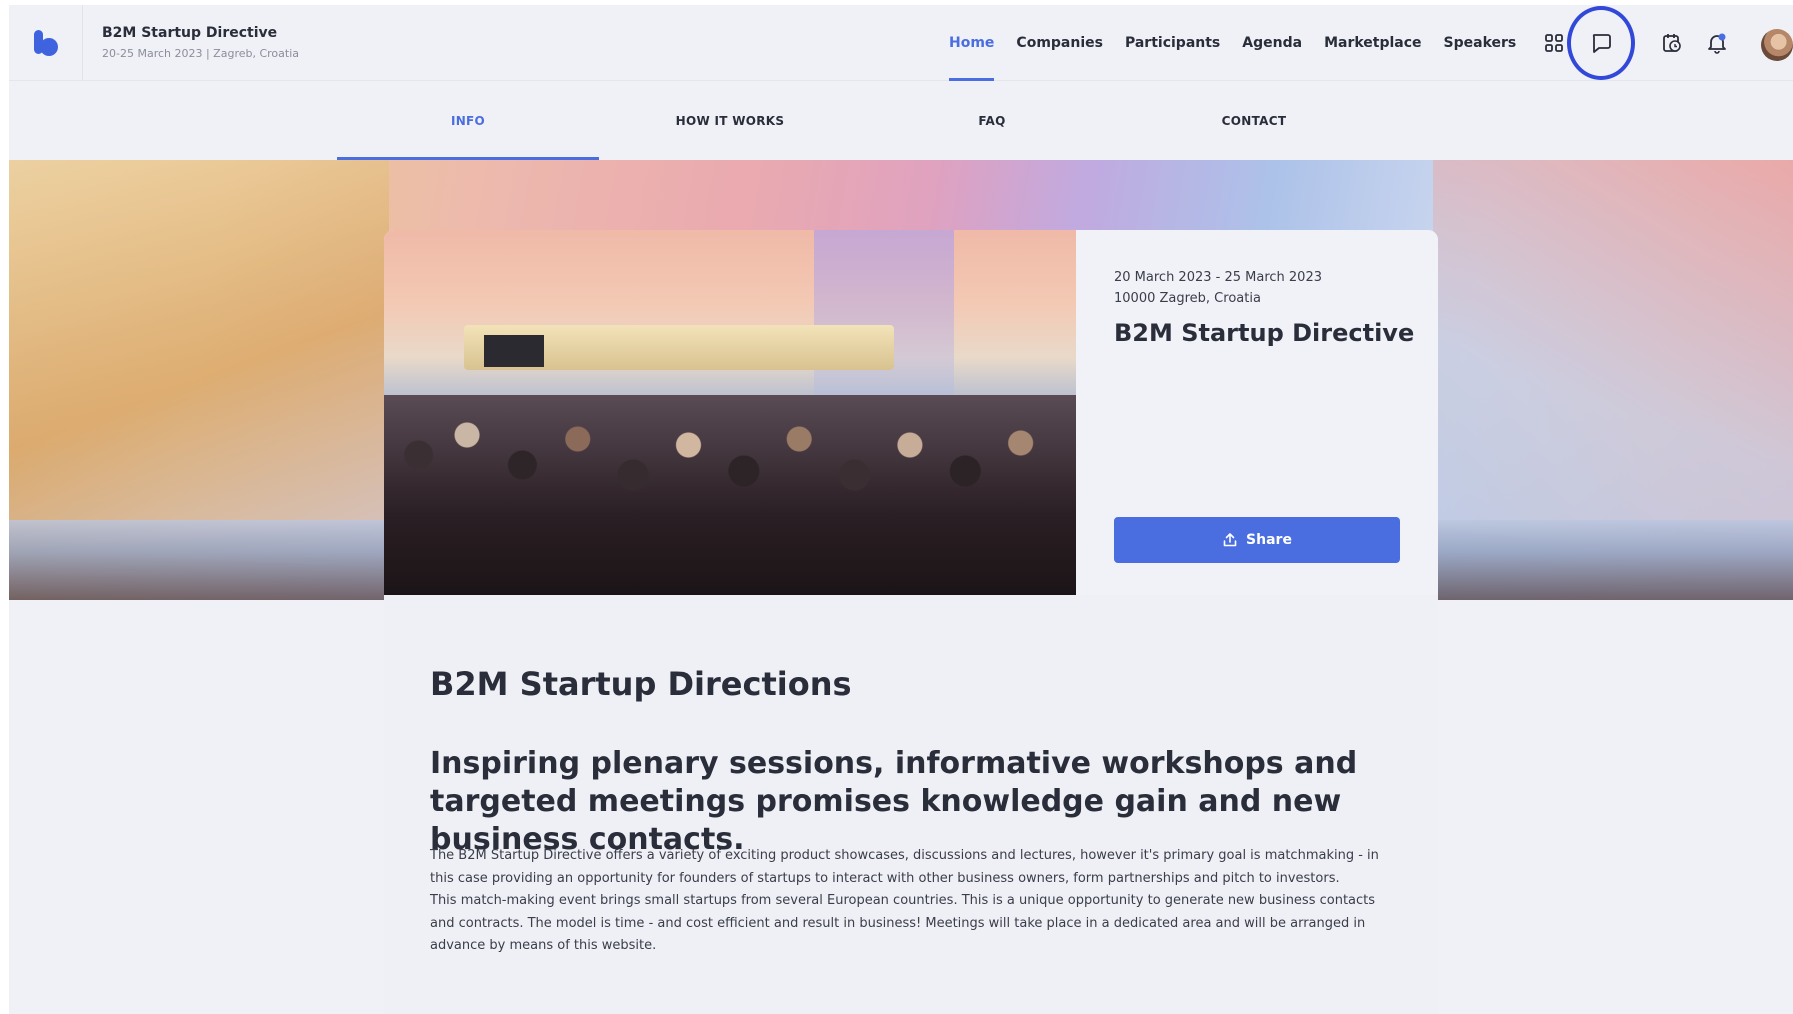  I want to click on share-button: Share, so click(1257, 540).